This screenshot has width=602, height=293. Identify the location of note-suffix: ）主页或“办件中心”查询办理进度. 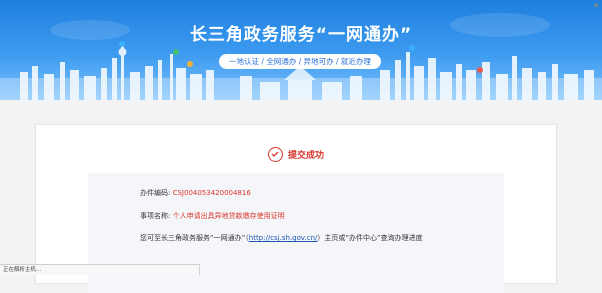
(370, 238).